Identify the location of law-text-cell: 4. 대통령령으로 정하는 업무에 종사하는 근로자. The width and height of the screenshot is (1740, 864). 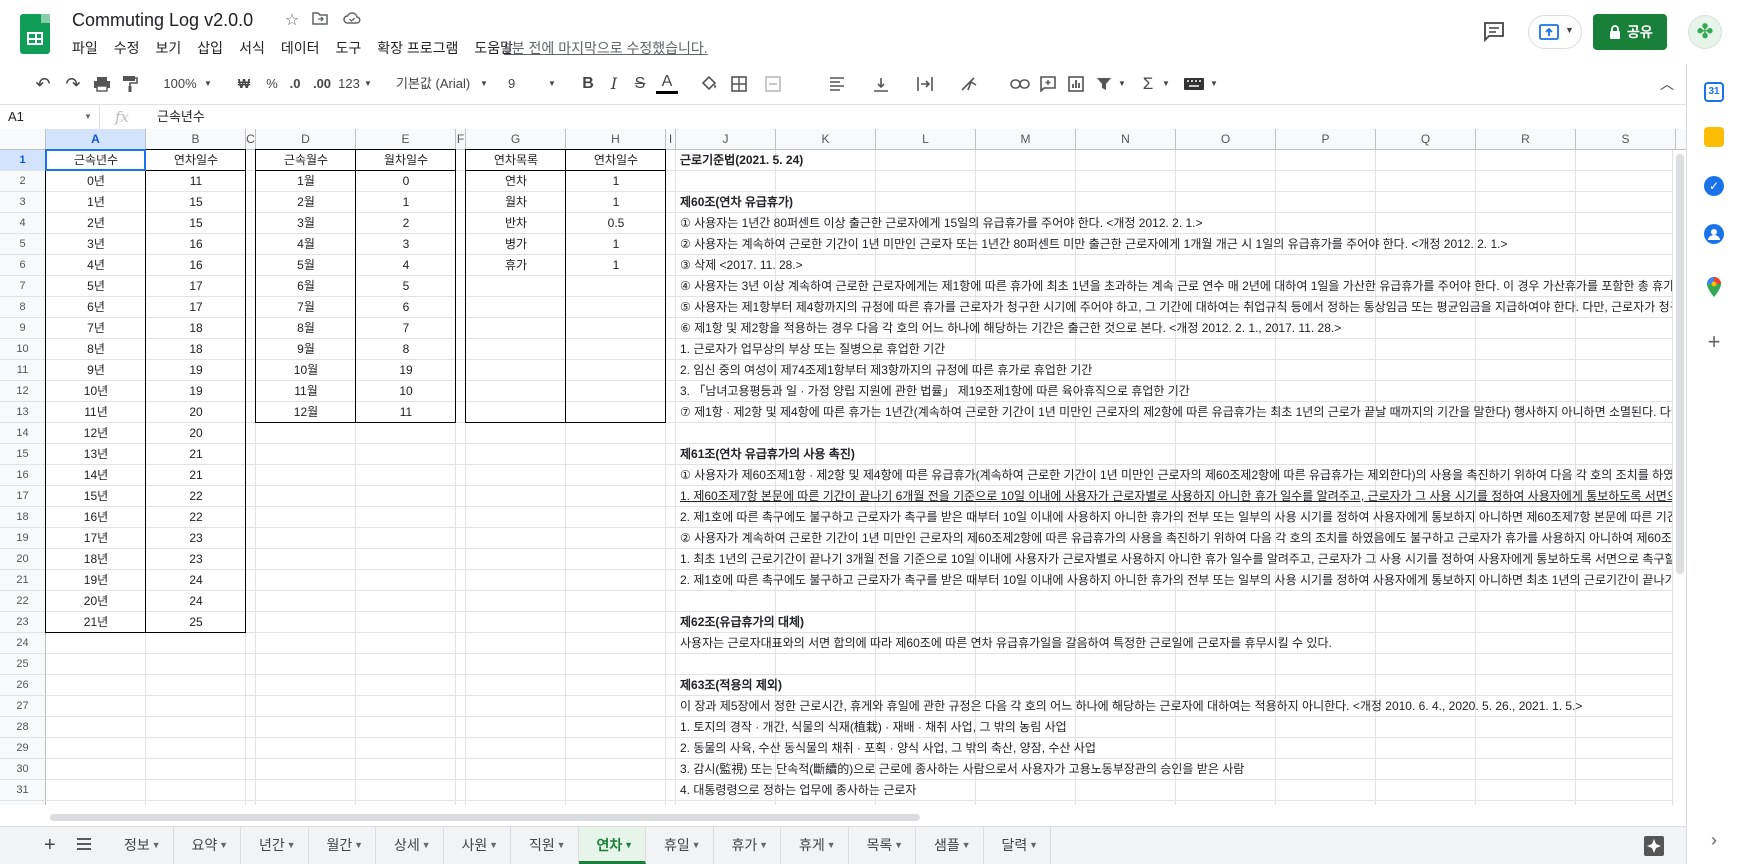
(1176, 790).